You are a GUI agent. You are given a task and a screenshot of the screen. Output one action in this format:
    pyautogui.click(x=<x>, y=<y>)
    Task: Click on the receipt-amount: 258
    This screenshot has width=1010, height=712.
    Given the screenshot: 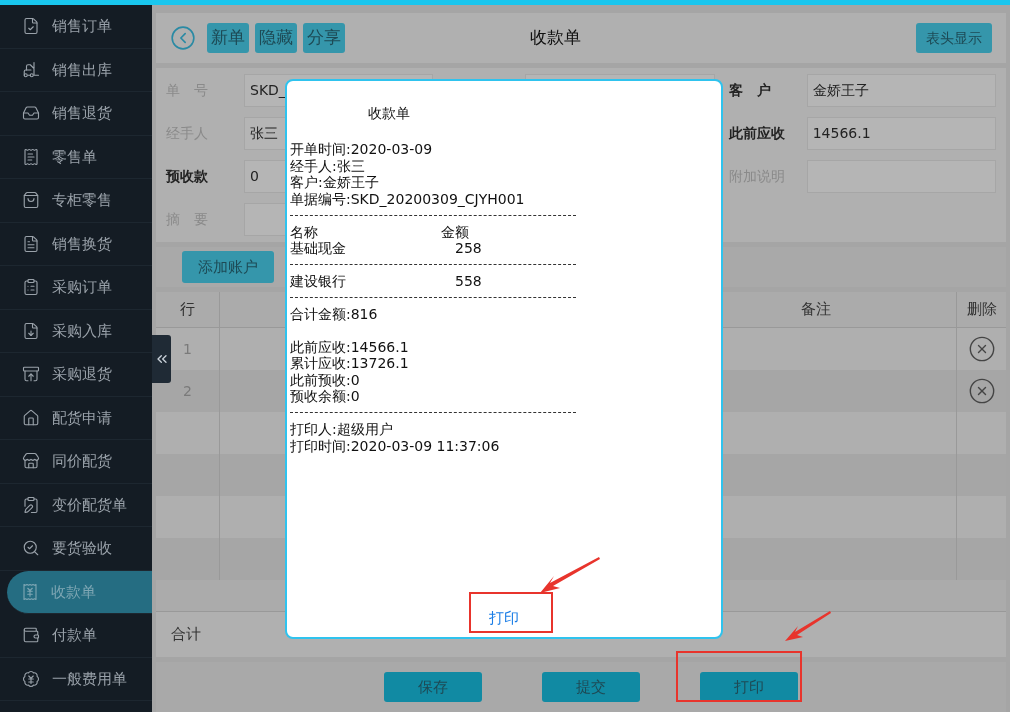 What is the action you would take?
    pyautogui.click(x=468, y=248)
    